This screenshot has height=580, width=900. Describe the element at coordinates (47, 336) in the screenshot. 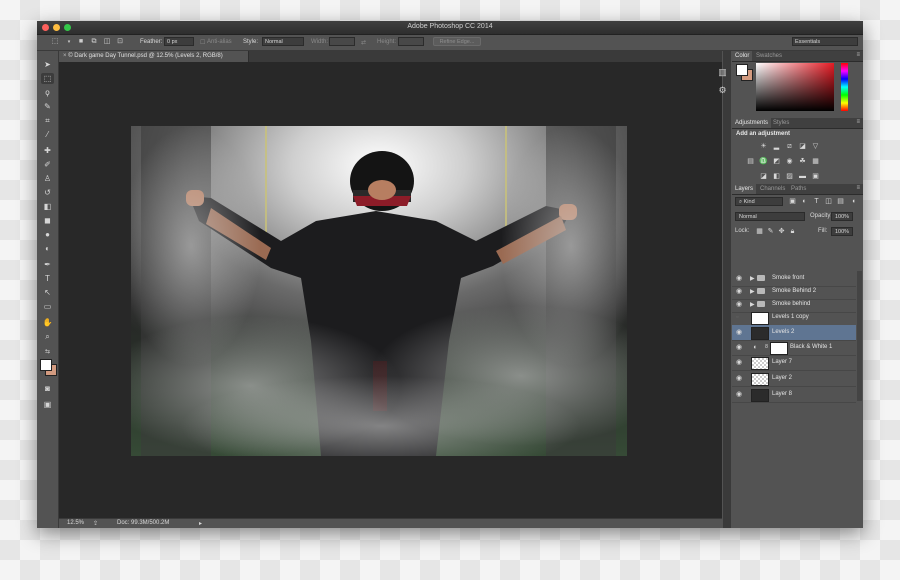

I see `zoom-tool-icon: ⌕` at that location.